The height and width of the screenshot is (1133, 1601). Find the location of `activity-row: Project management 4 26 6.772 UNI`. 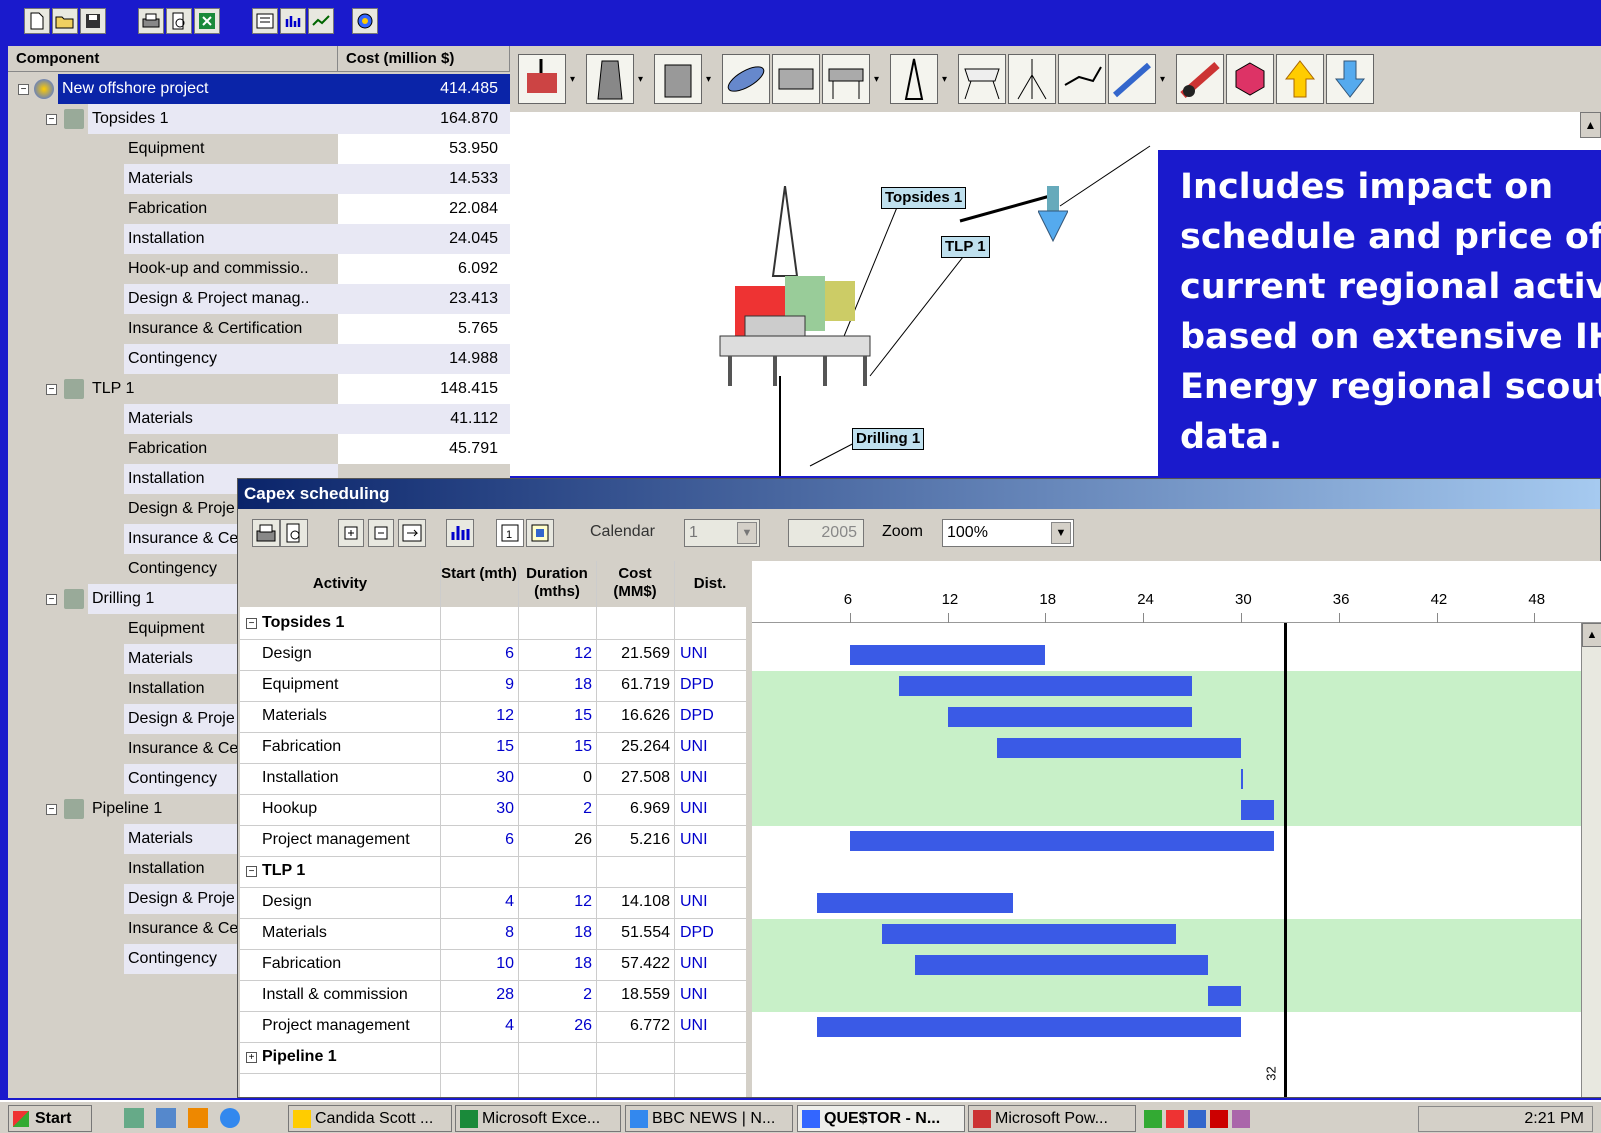

activity-row: Project management 4 26 6.772 UNI is located at coordinates (493, 1027).